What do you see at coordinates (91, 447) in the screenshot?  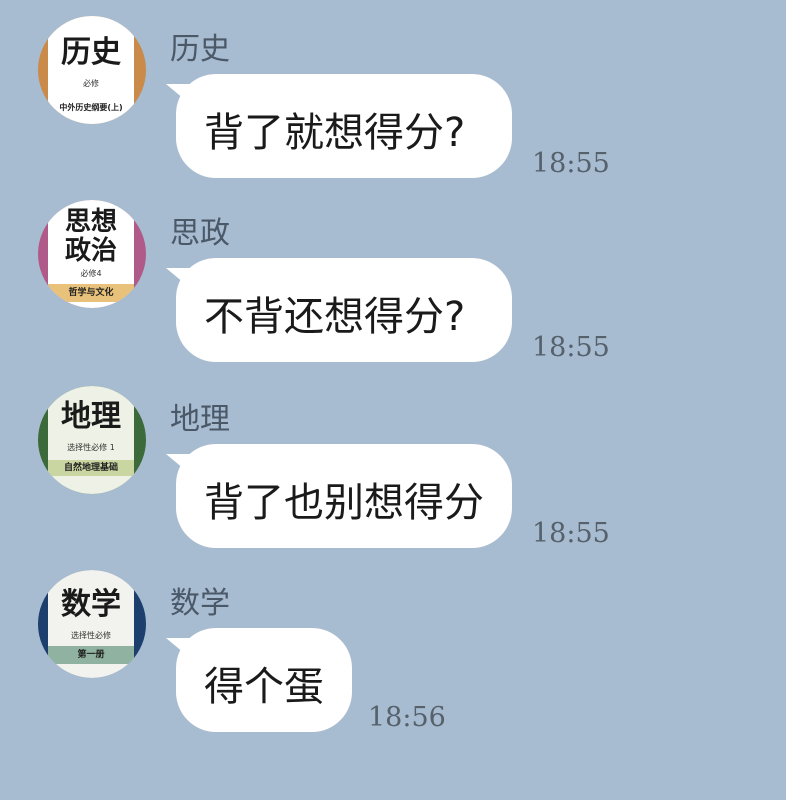 I see `cover-subtitle: 选择性必修 1` at bounding box center [91, 447].